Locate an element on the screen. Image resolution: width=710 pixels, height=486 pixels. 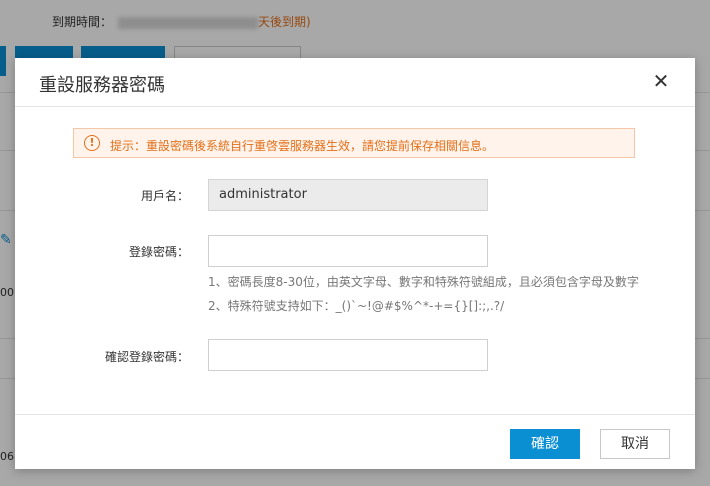
password-hint-1: 1、密碼長度8-30位，由英文字母、數字和特殊符號組成，且必須包含字母及數字 is located at coordinates (423, 282).